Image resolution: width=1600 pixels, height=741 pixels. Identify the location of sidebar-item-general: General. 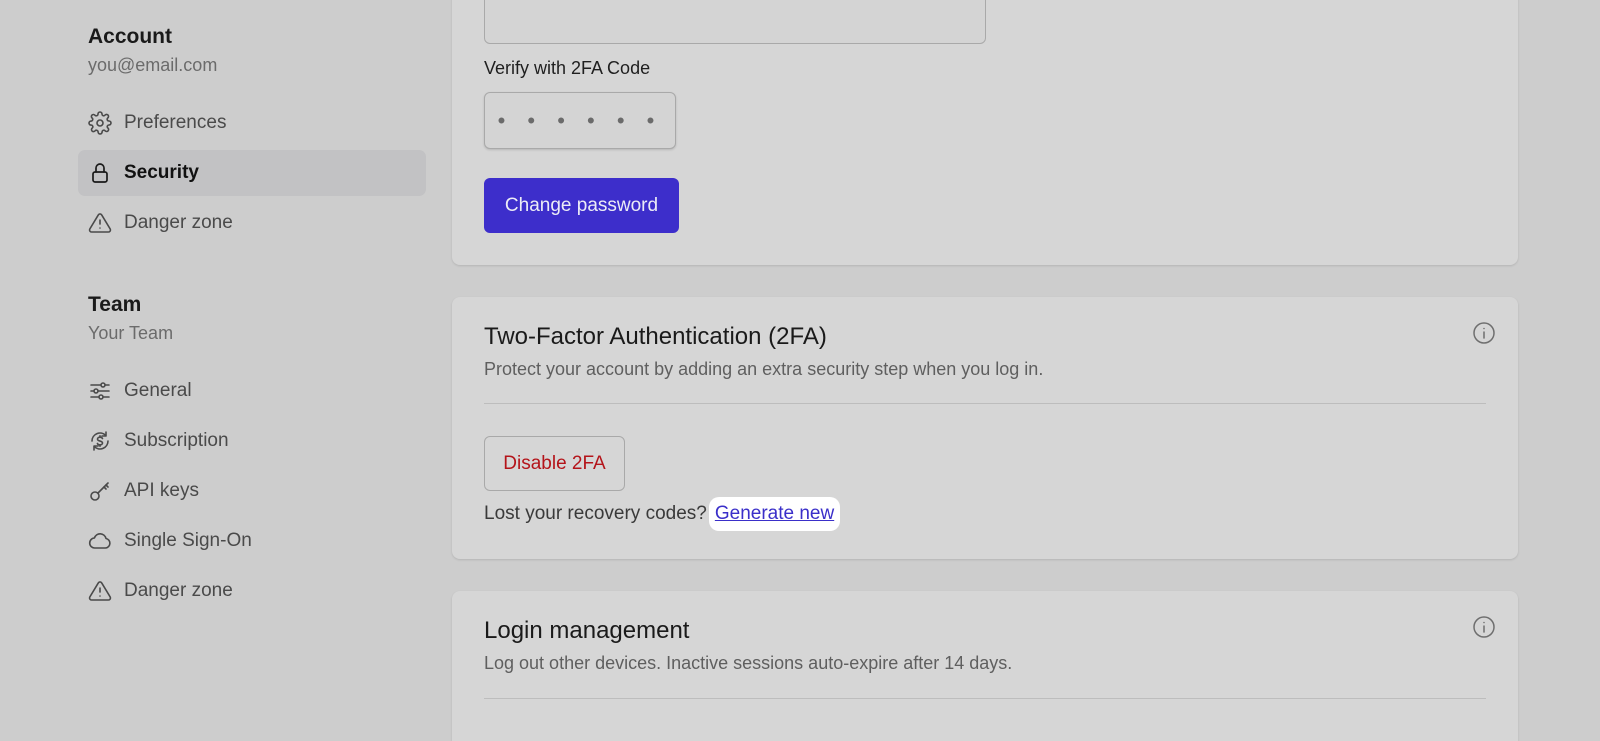
(252, 391).